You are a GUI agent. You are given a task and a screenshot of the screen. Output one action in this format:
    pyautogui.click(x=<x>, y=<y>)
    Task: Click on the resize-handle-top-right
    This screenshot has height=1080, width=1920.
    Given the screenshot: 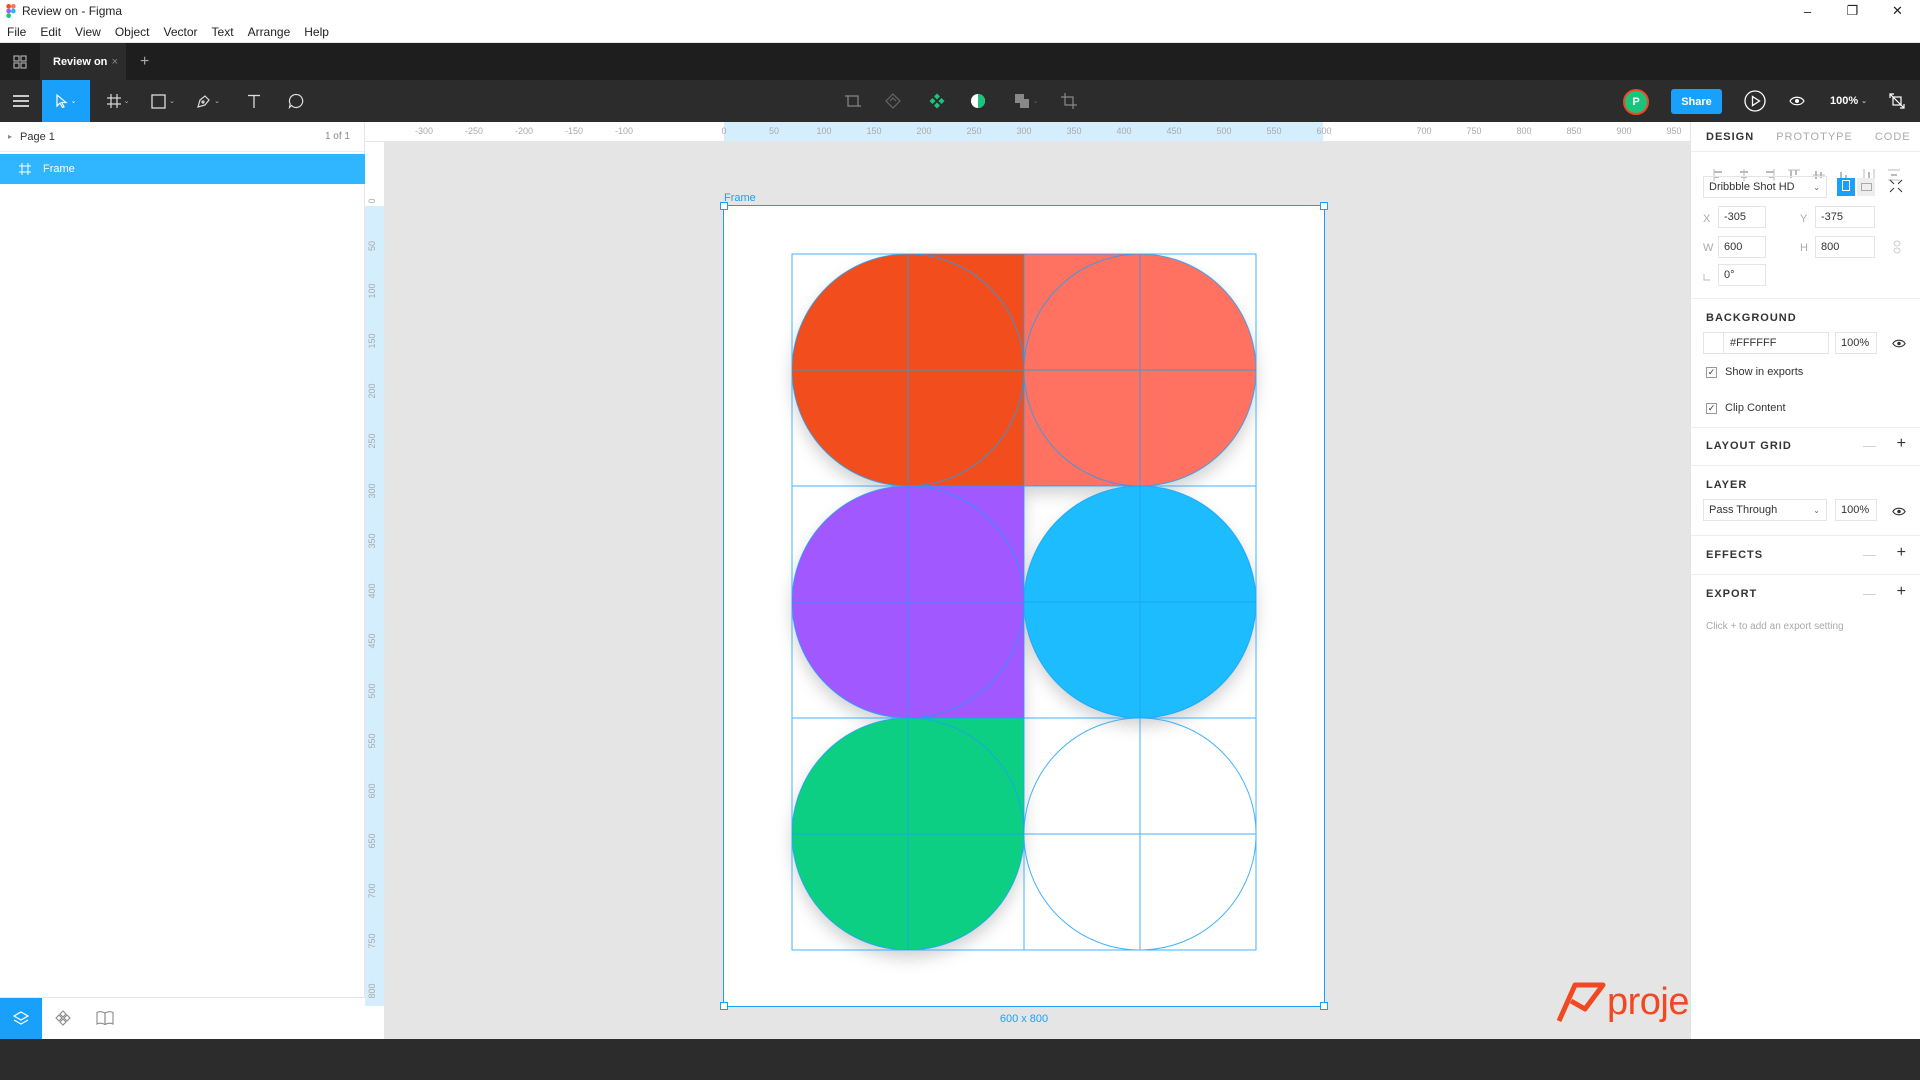 What is the action you would take?
    pyautogui.click(x=1324, y=206)
    